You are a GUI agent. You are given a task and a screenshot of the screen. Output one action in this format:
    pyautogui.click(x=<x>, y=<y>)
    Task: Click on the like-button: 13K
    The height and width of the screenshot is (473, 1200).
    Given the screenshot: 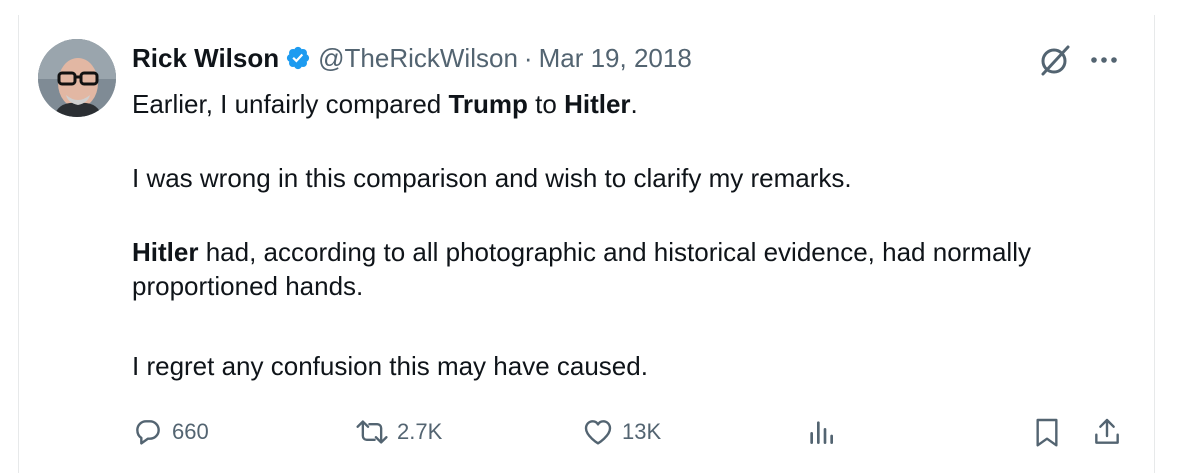 What is the action you would take?
    pyautogui.click(x=621, y=432)
    